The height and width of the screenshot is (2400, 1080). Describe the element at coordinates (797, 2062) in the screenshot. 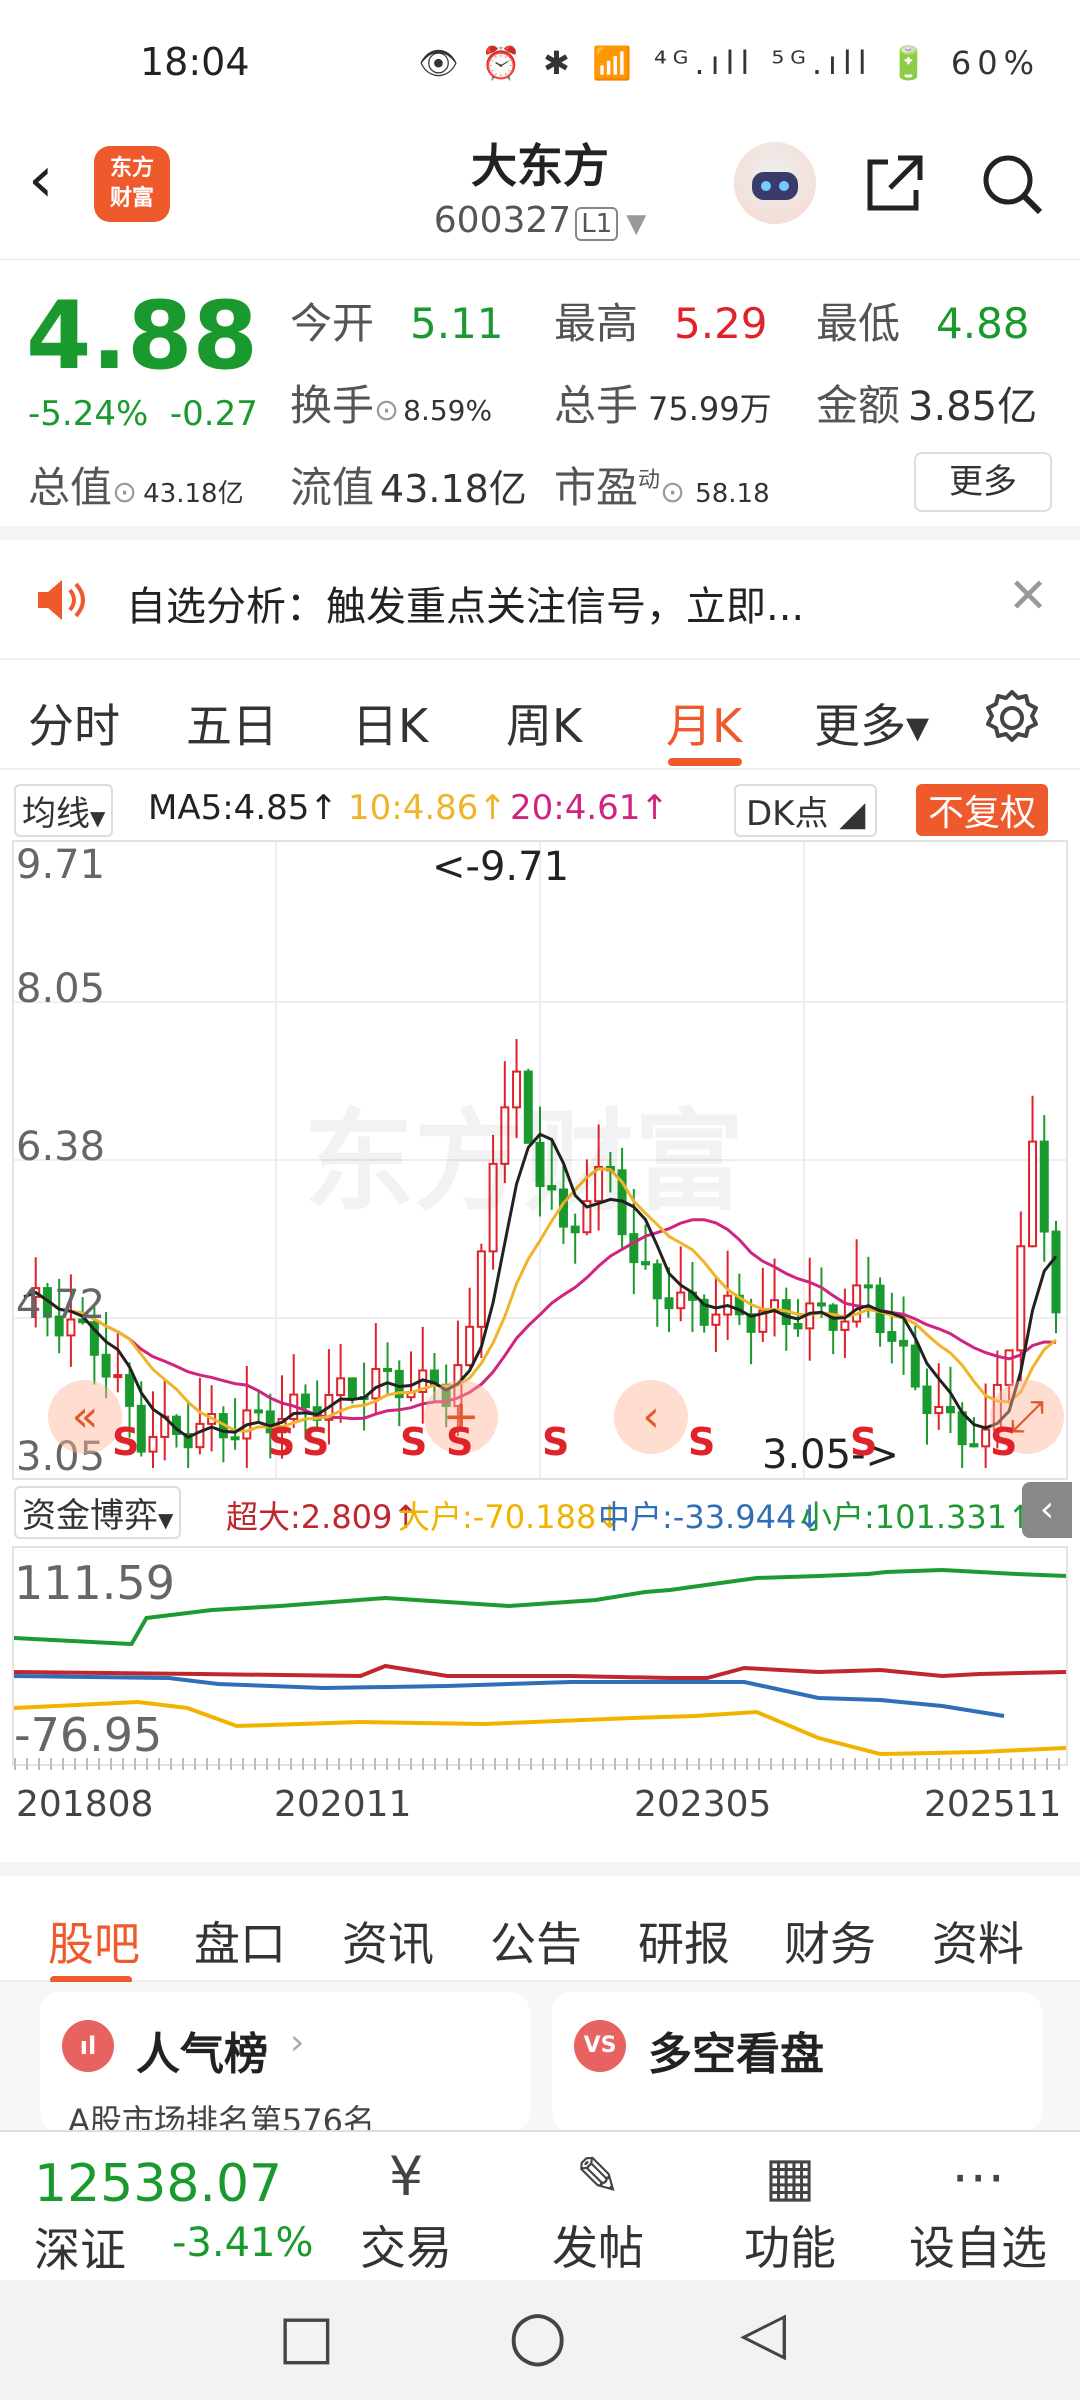

I see `long-short-card: VS 多空看盘` at that location.